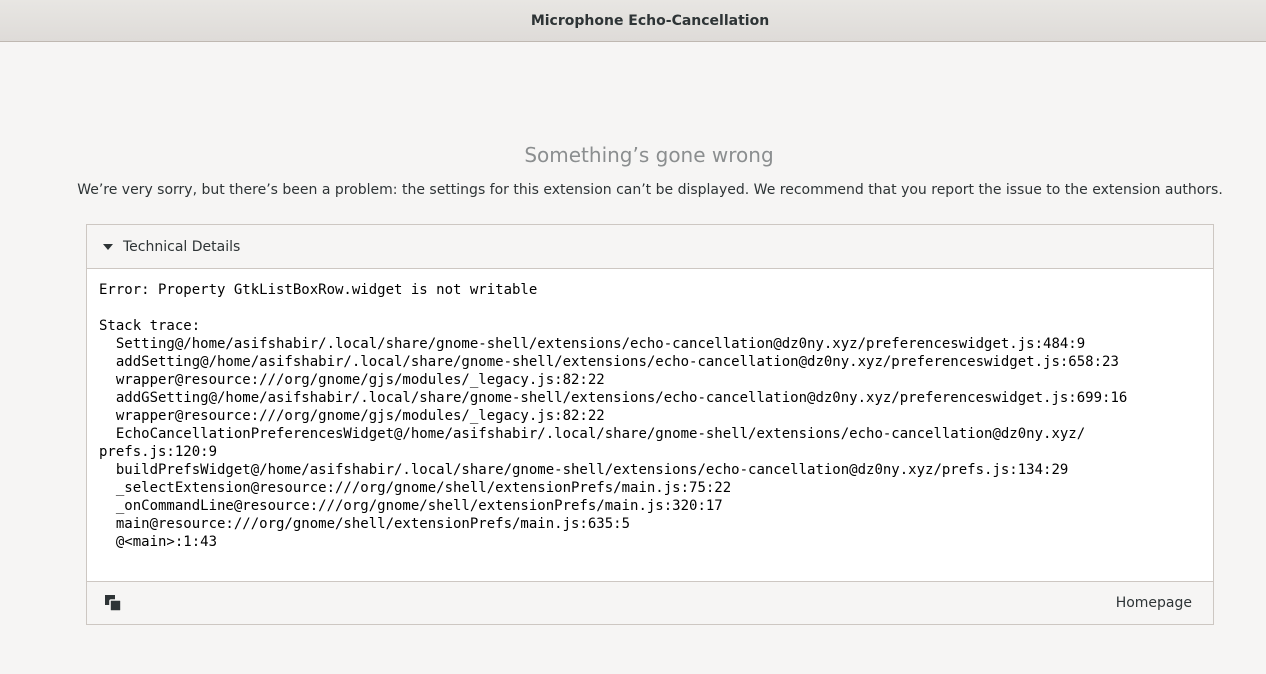 This screenshot has height=674, width=1266. I want to click on edit-copy-icon, so click(113, 603).